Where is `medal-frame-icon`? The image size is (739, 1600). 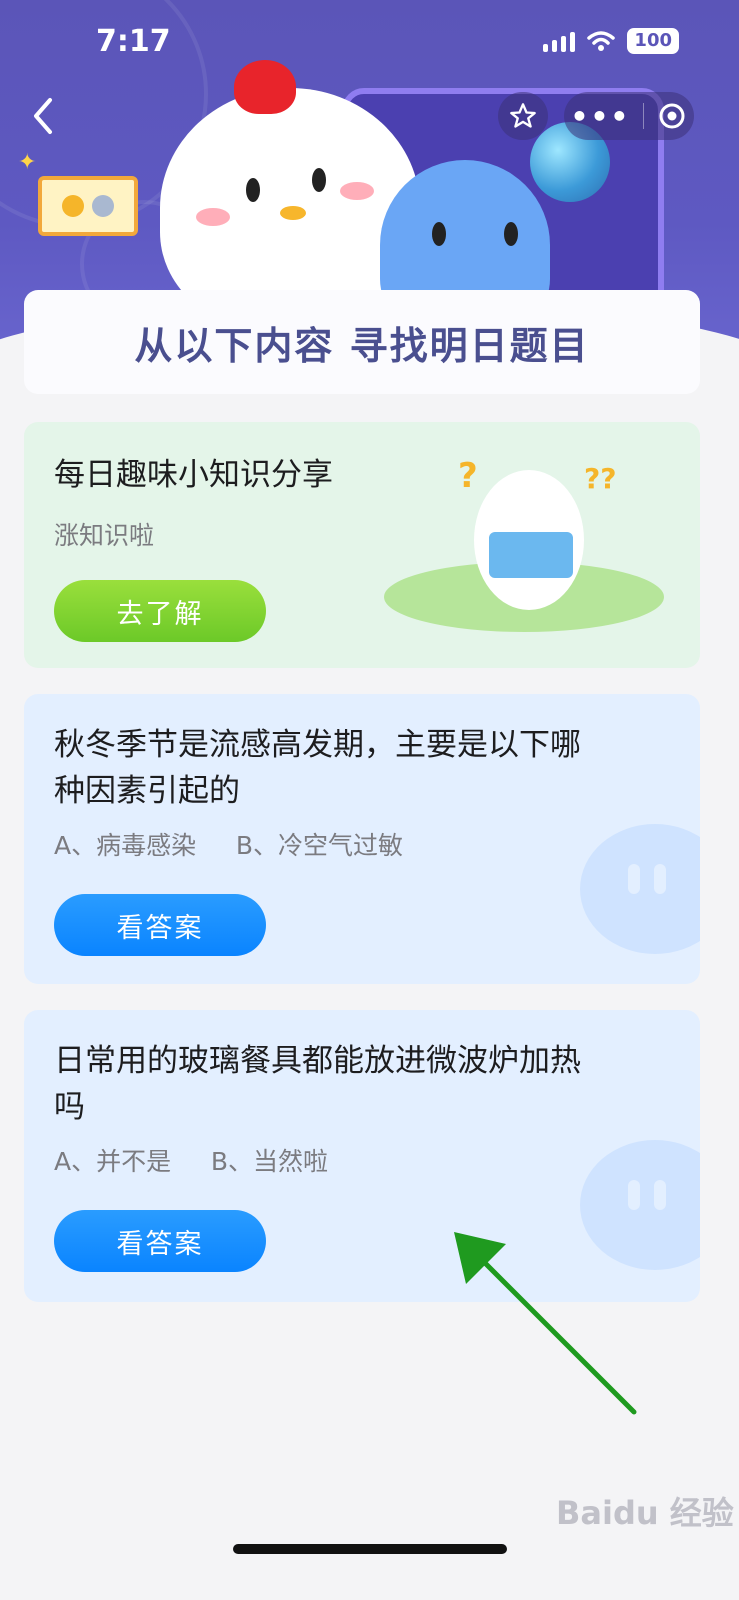
medal-frame-icon is located at coordinates (88, 206).